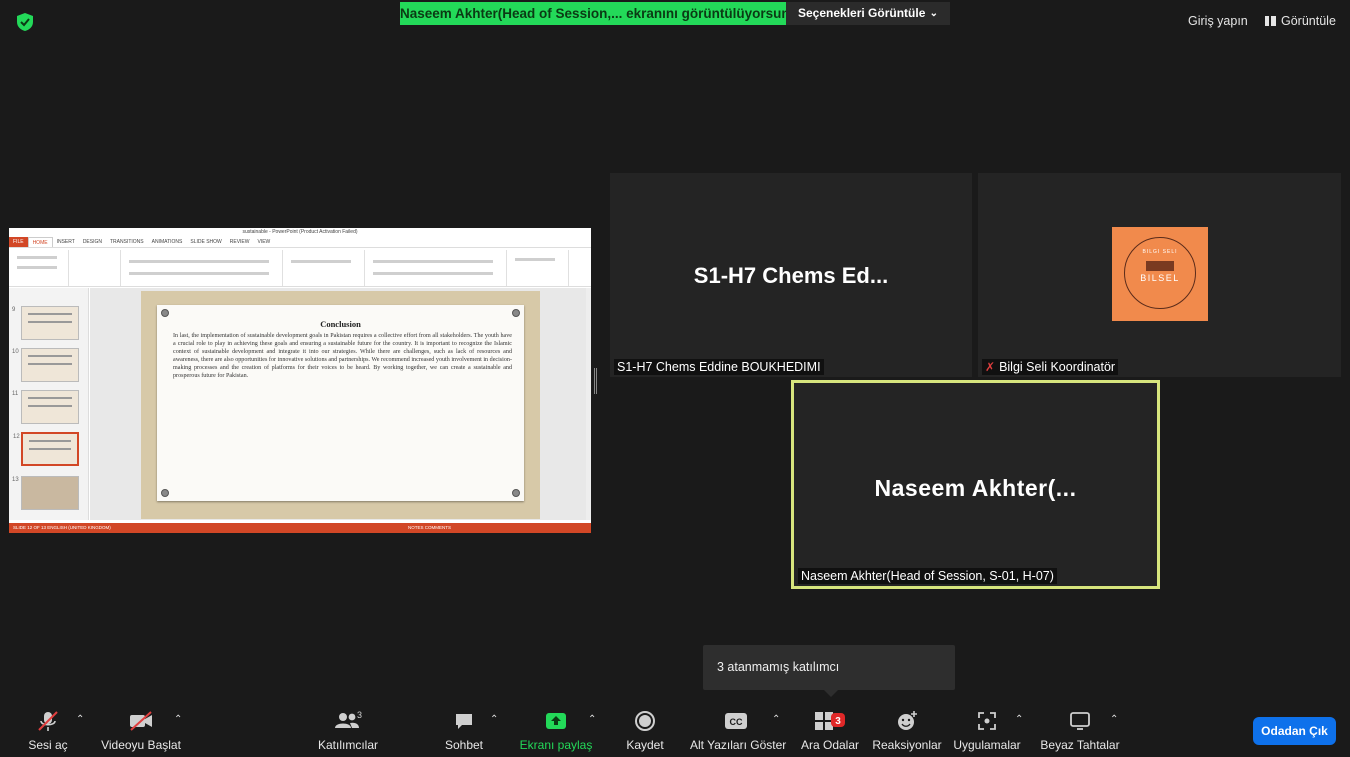 The width and height of the screenshot is (1350, 757). Describe the element at coordinates (62, 527) in the screenshot. I see `ppt-status-text: SLIDE 12 OF 13 ENGLISH (UNITED KINGDOM)` at that location.